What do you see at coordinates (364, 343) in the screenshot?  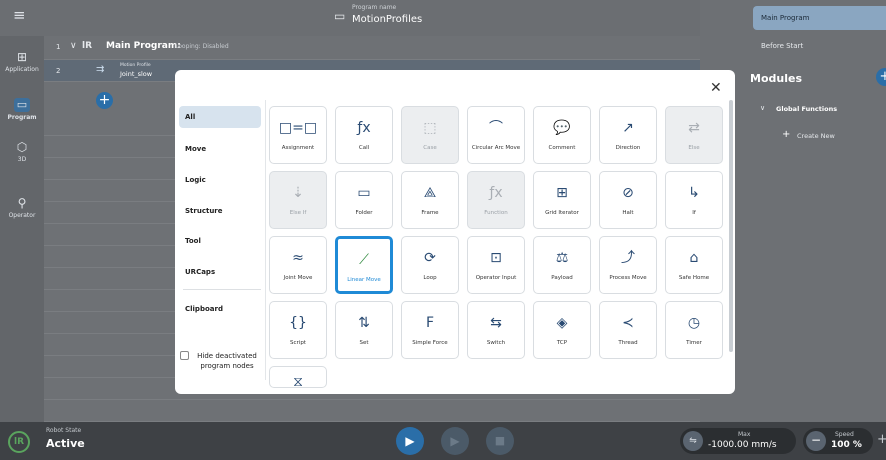 I see `node-tile-label: Set` at bounding box center [364, 343].